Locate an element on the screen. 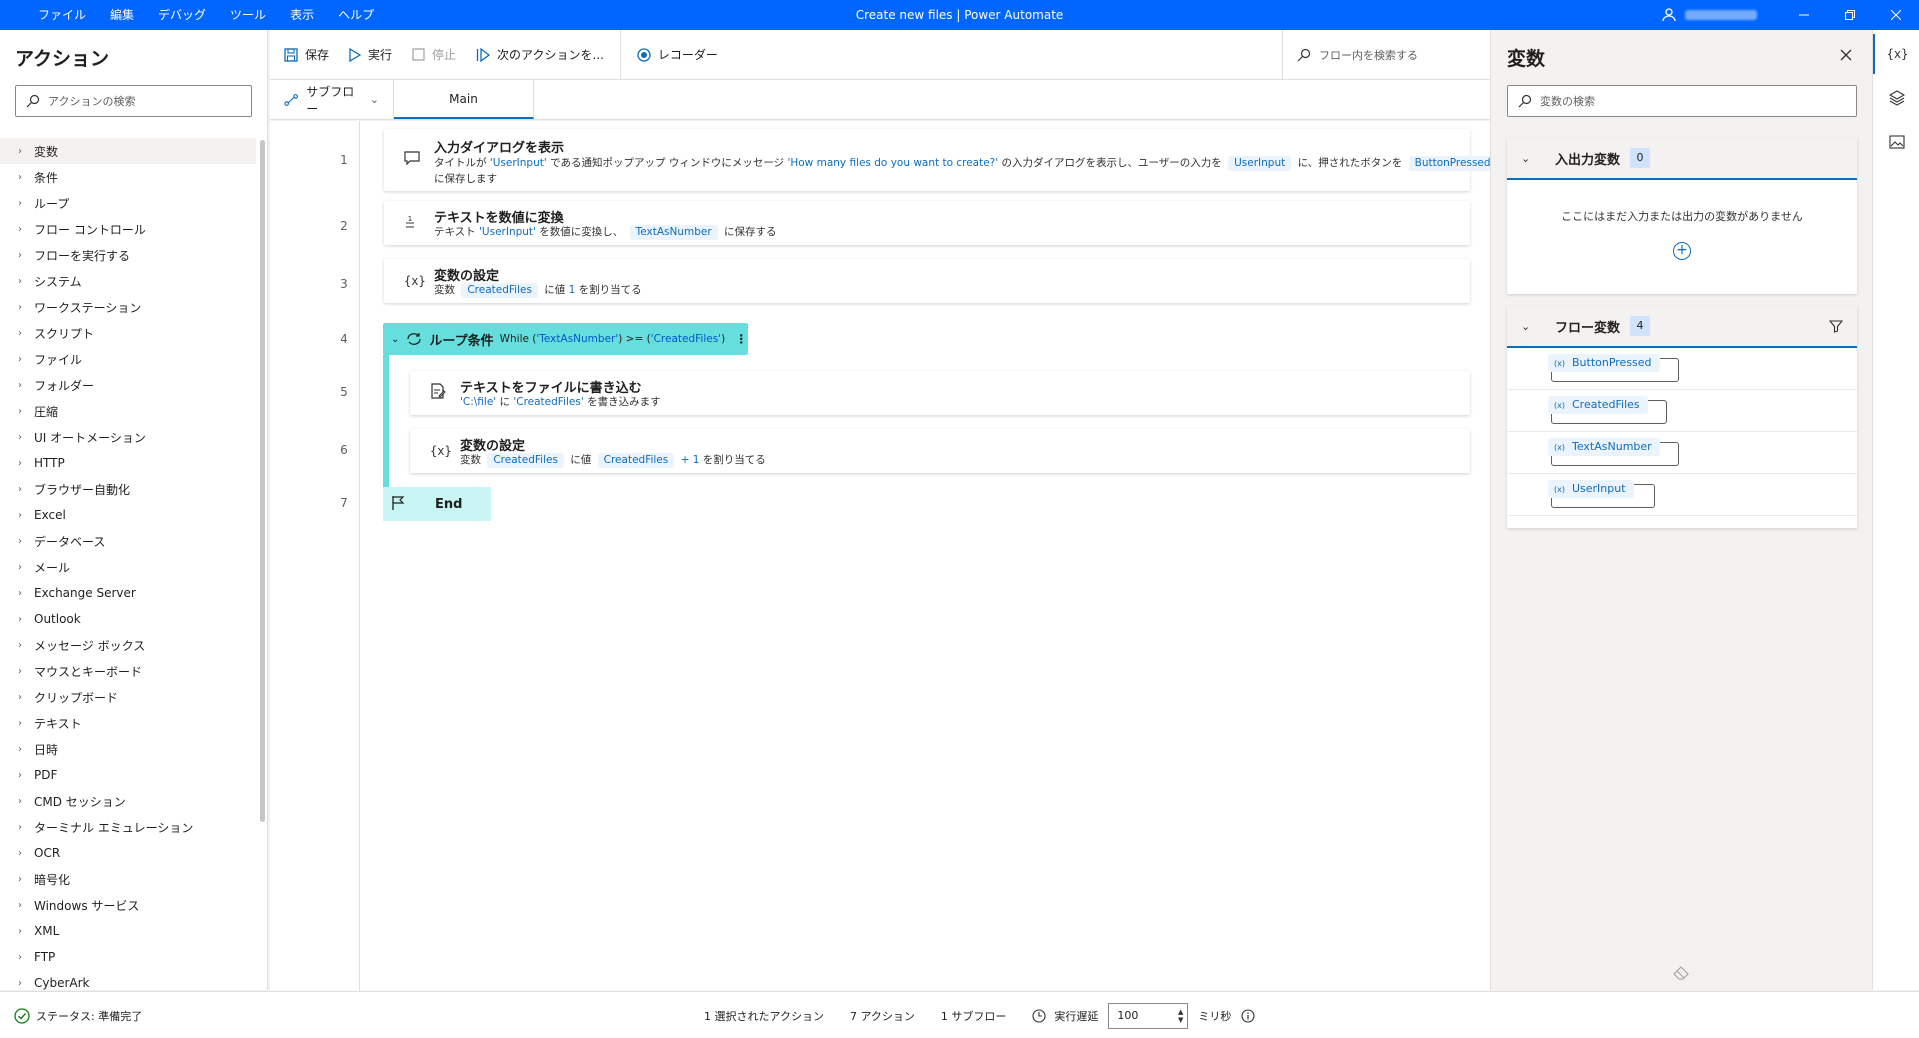  close-window-button is located at coordinates (1896, 15).